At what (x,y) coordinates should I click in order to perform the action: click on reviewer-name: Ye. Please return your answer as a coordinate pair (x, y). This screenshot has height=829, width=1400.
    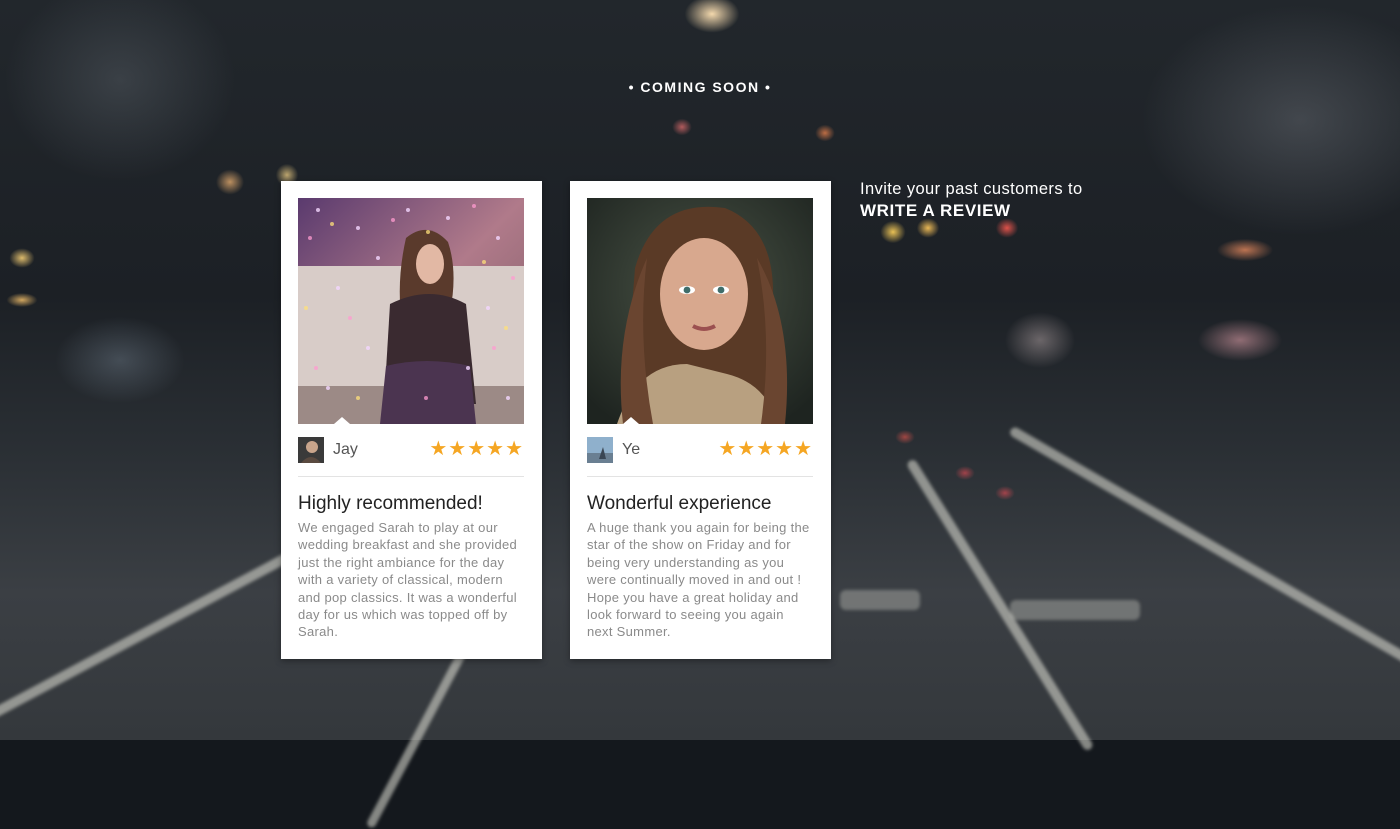
    Looking at the image, I should click on (631, 449).